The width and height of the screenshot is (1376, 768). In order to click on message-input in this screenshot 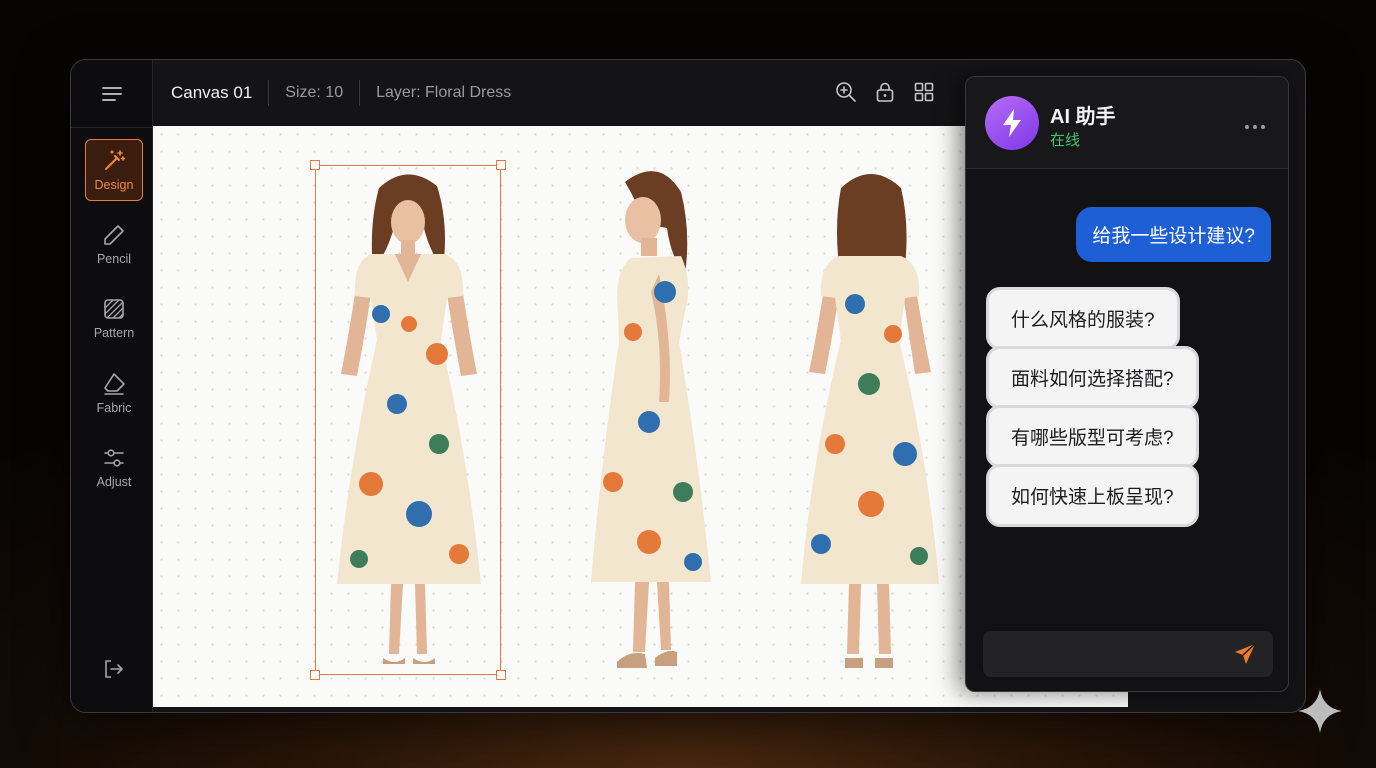, I will do `click(1128, 654)`.